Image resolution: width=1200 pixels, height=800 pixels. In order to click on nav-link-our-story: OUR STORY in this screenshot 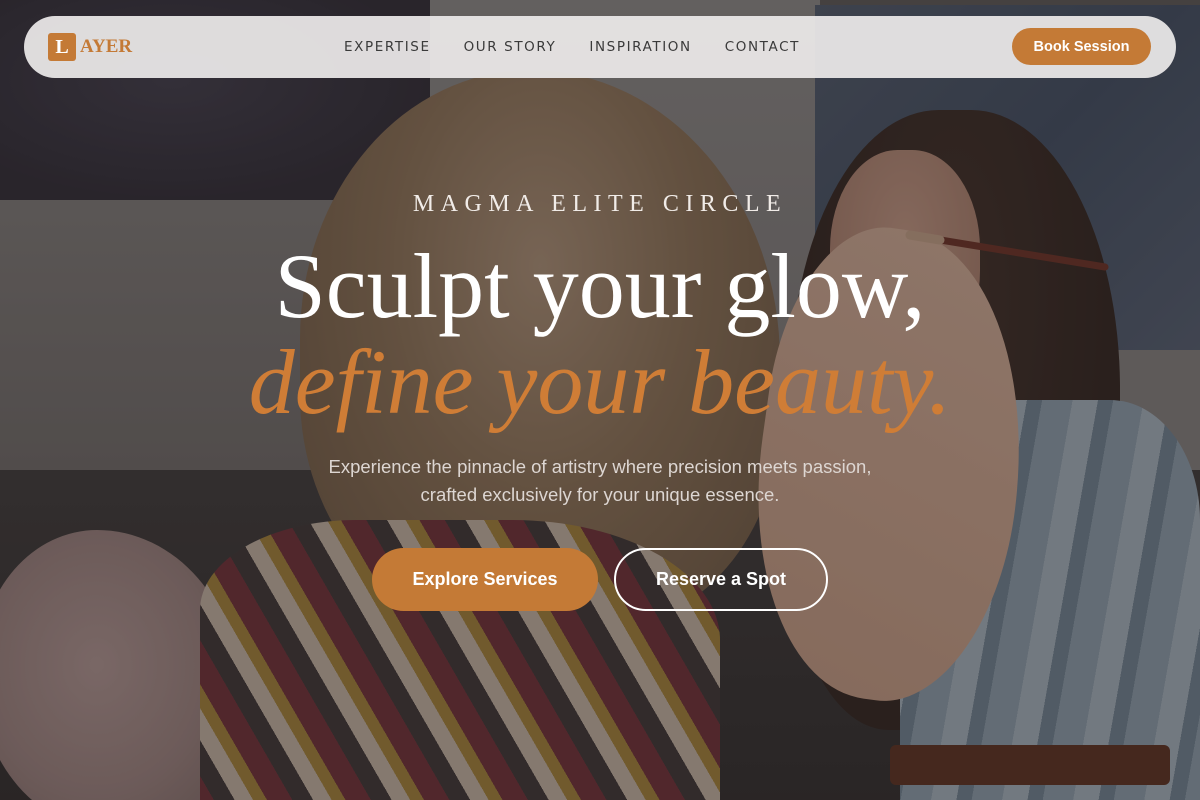, I will do `click(510, 47)`.